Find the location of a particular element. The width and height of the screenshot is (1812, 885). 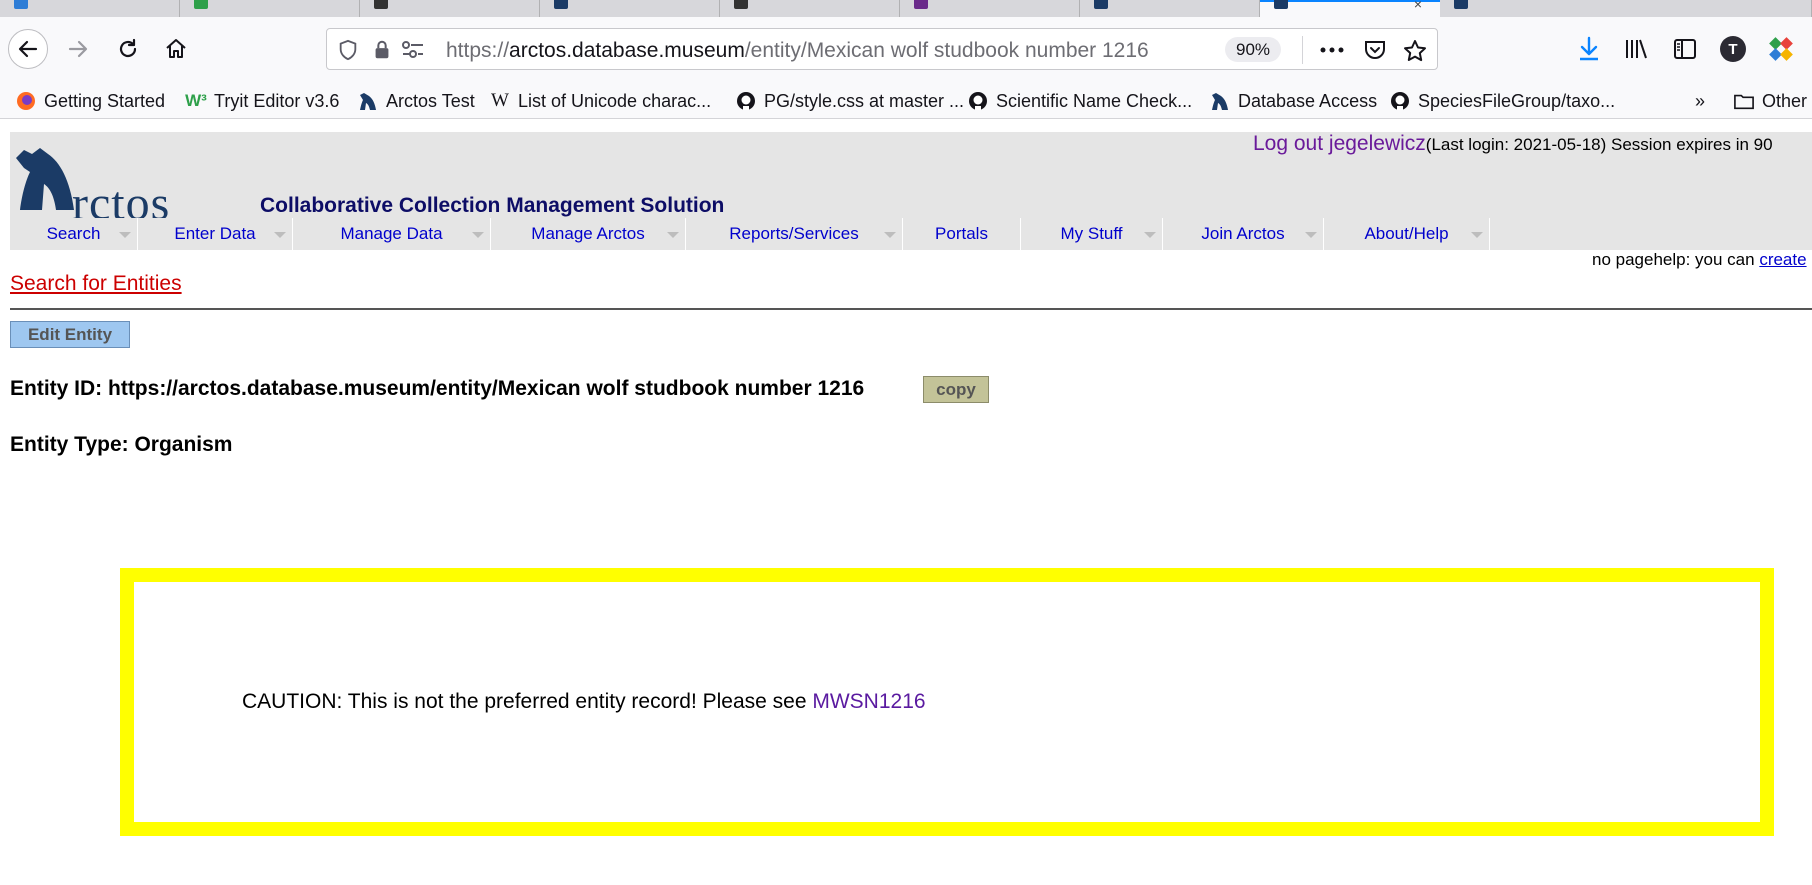

bookmark-item: Arctos Test is located at coordinates (416, 101).